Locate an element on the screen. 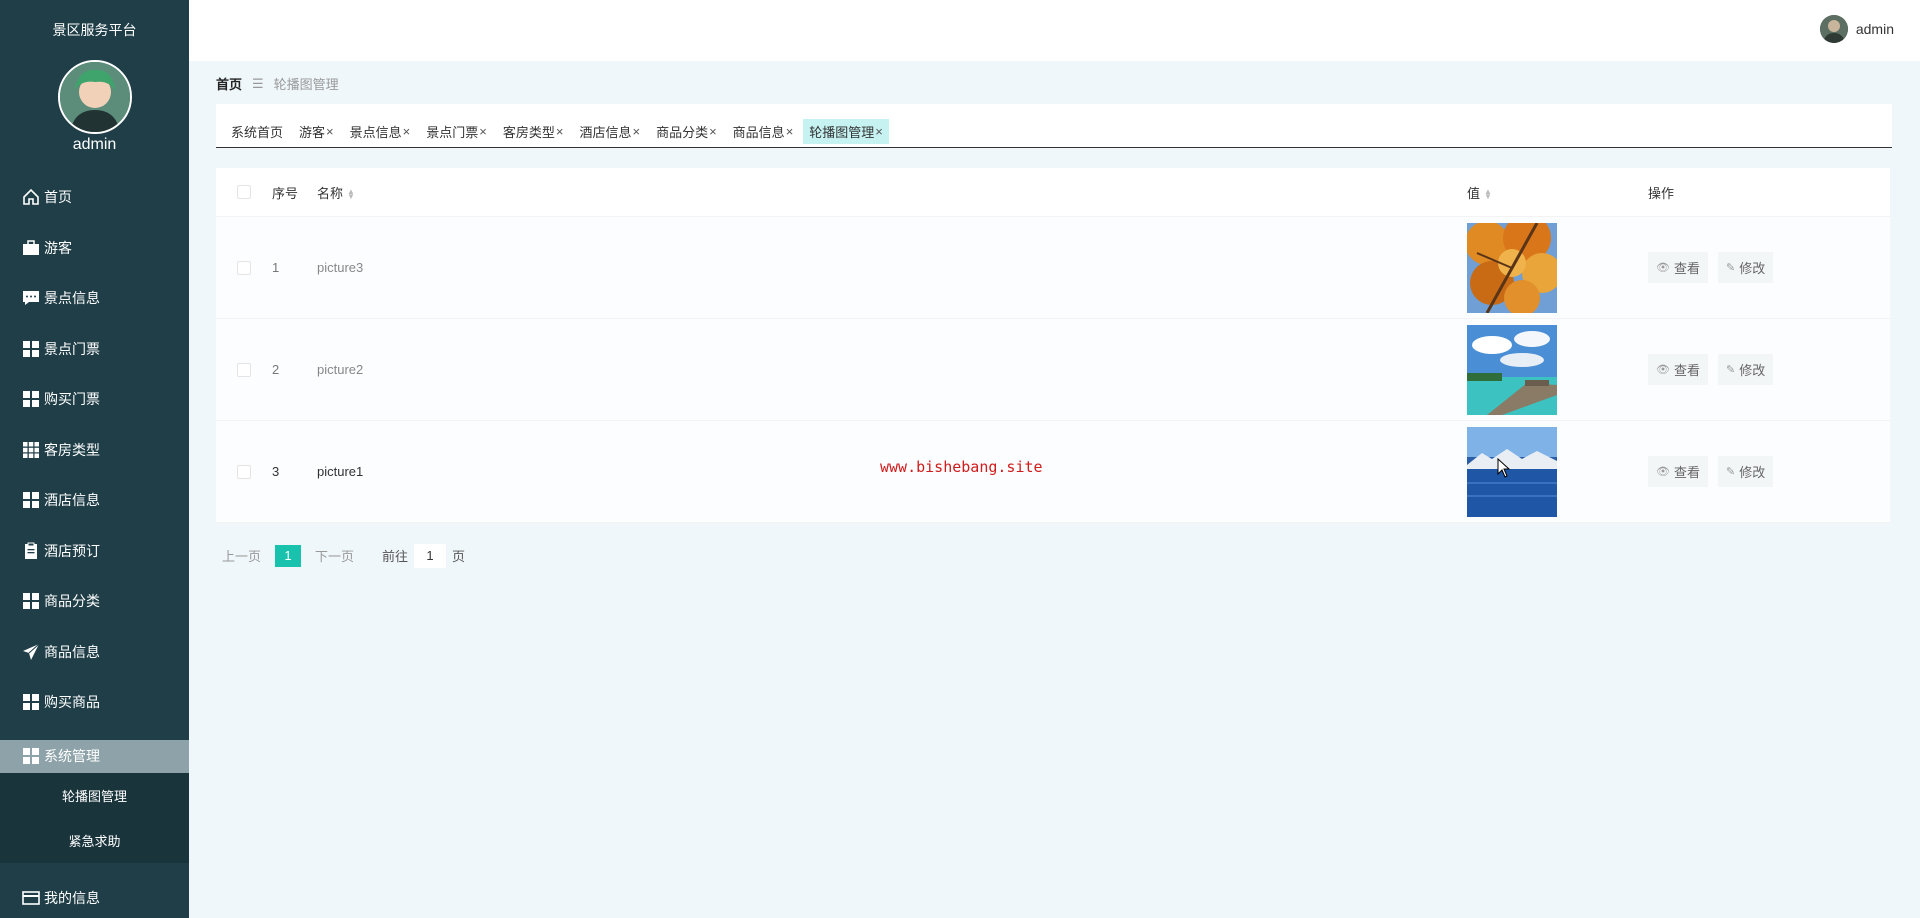 The height and width of the screenshot is (918, 1920). tab-room-type: 客房类型 × is located at coordinates (533, 131).